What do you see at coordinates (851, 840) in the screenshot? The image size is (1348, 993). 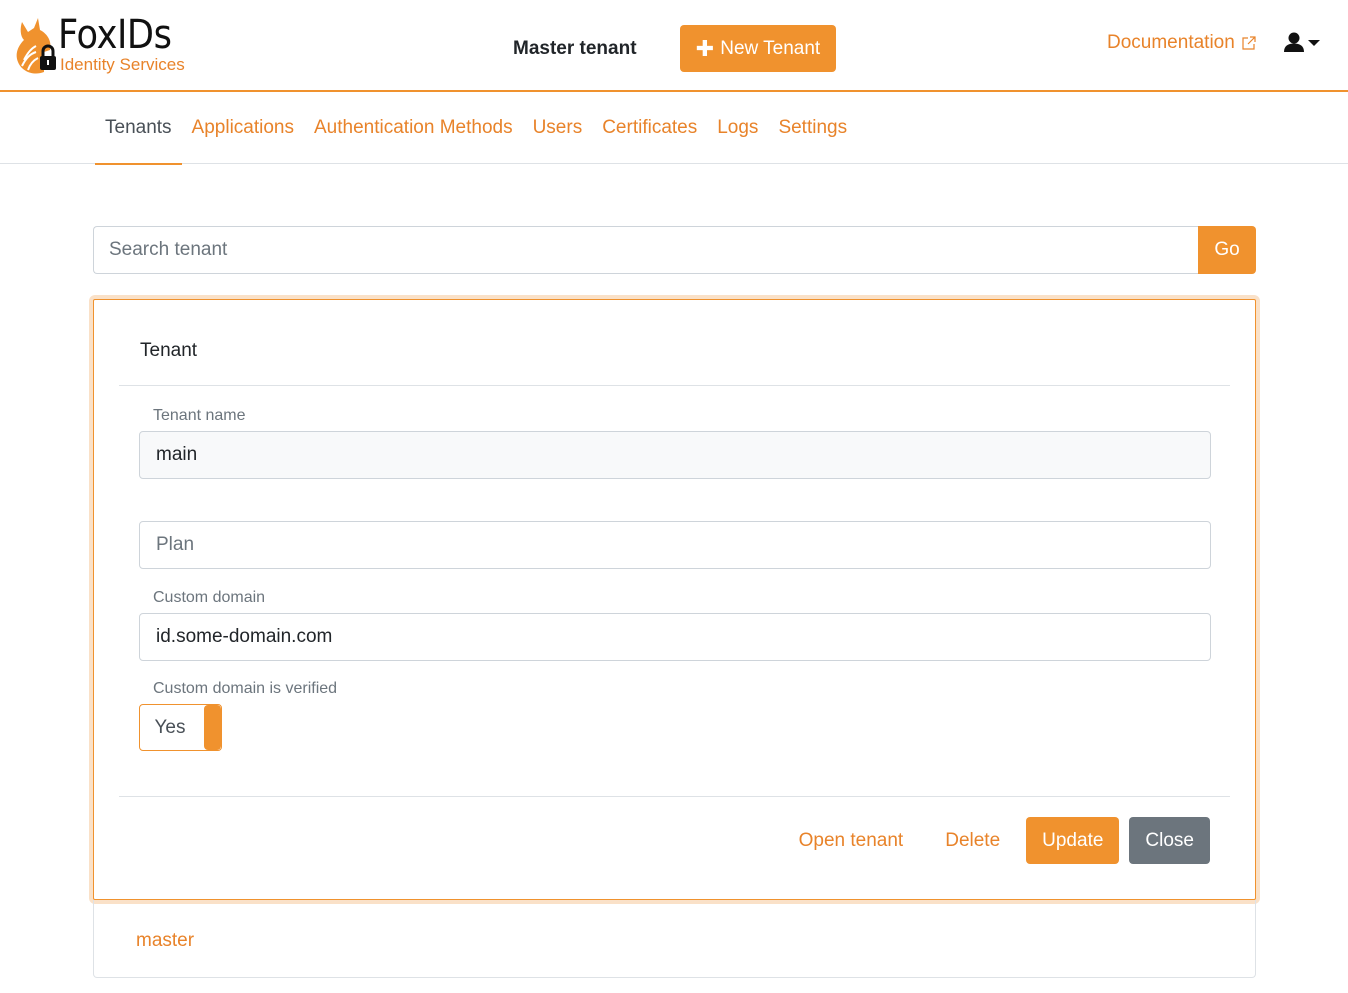 I see `open-tenant-button: Open tenant` at bounding box center [851, 840].